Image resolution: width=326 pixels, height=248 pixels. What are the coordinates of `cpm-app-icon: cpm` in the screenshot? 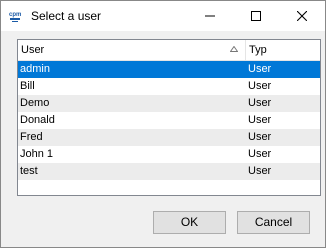 It's located at (17, 16).